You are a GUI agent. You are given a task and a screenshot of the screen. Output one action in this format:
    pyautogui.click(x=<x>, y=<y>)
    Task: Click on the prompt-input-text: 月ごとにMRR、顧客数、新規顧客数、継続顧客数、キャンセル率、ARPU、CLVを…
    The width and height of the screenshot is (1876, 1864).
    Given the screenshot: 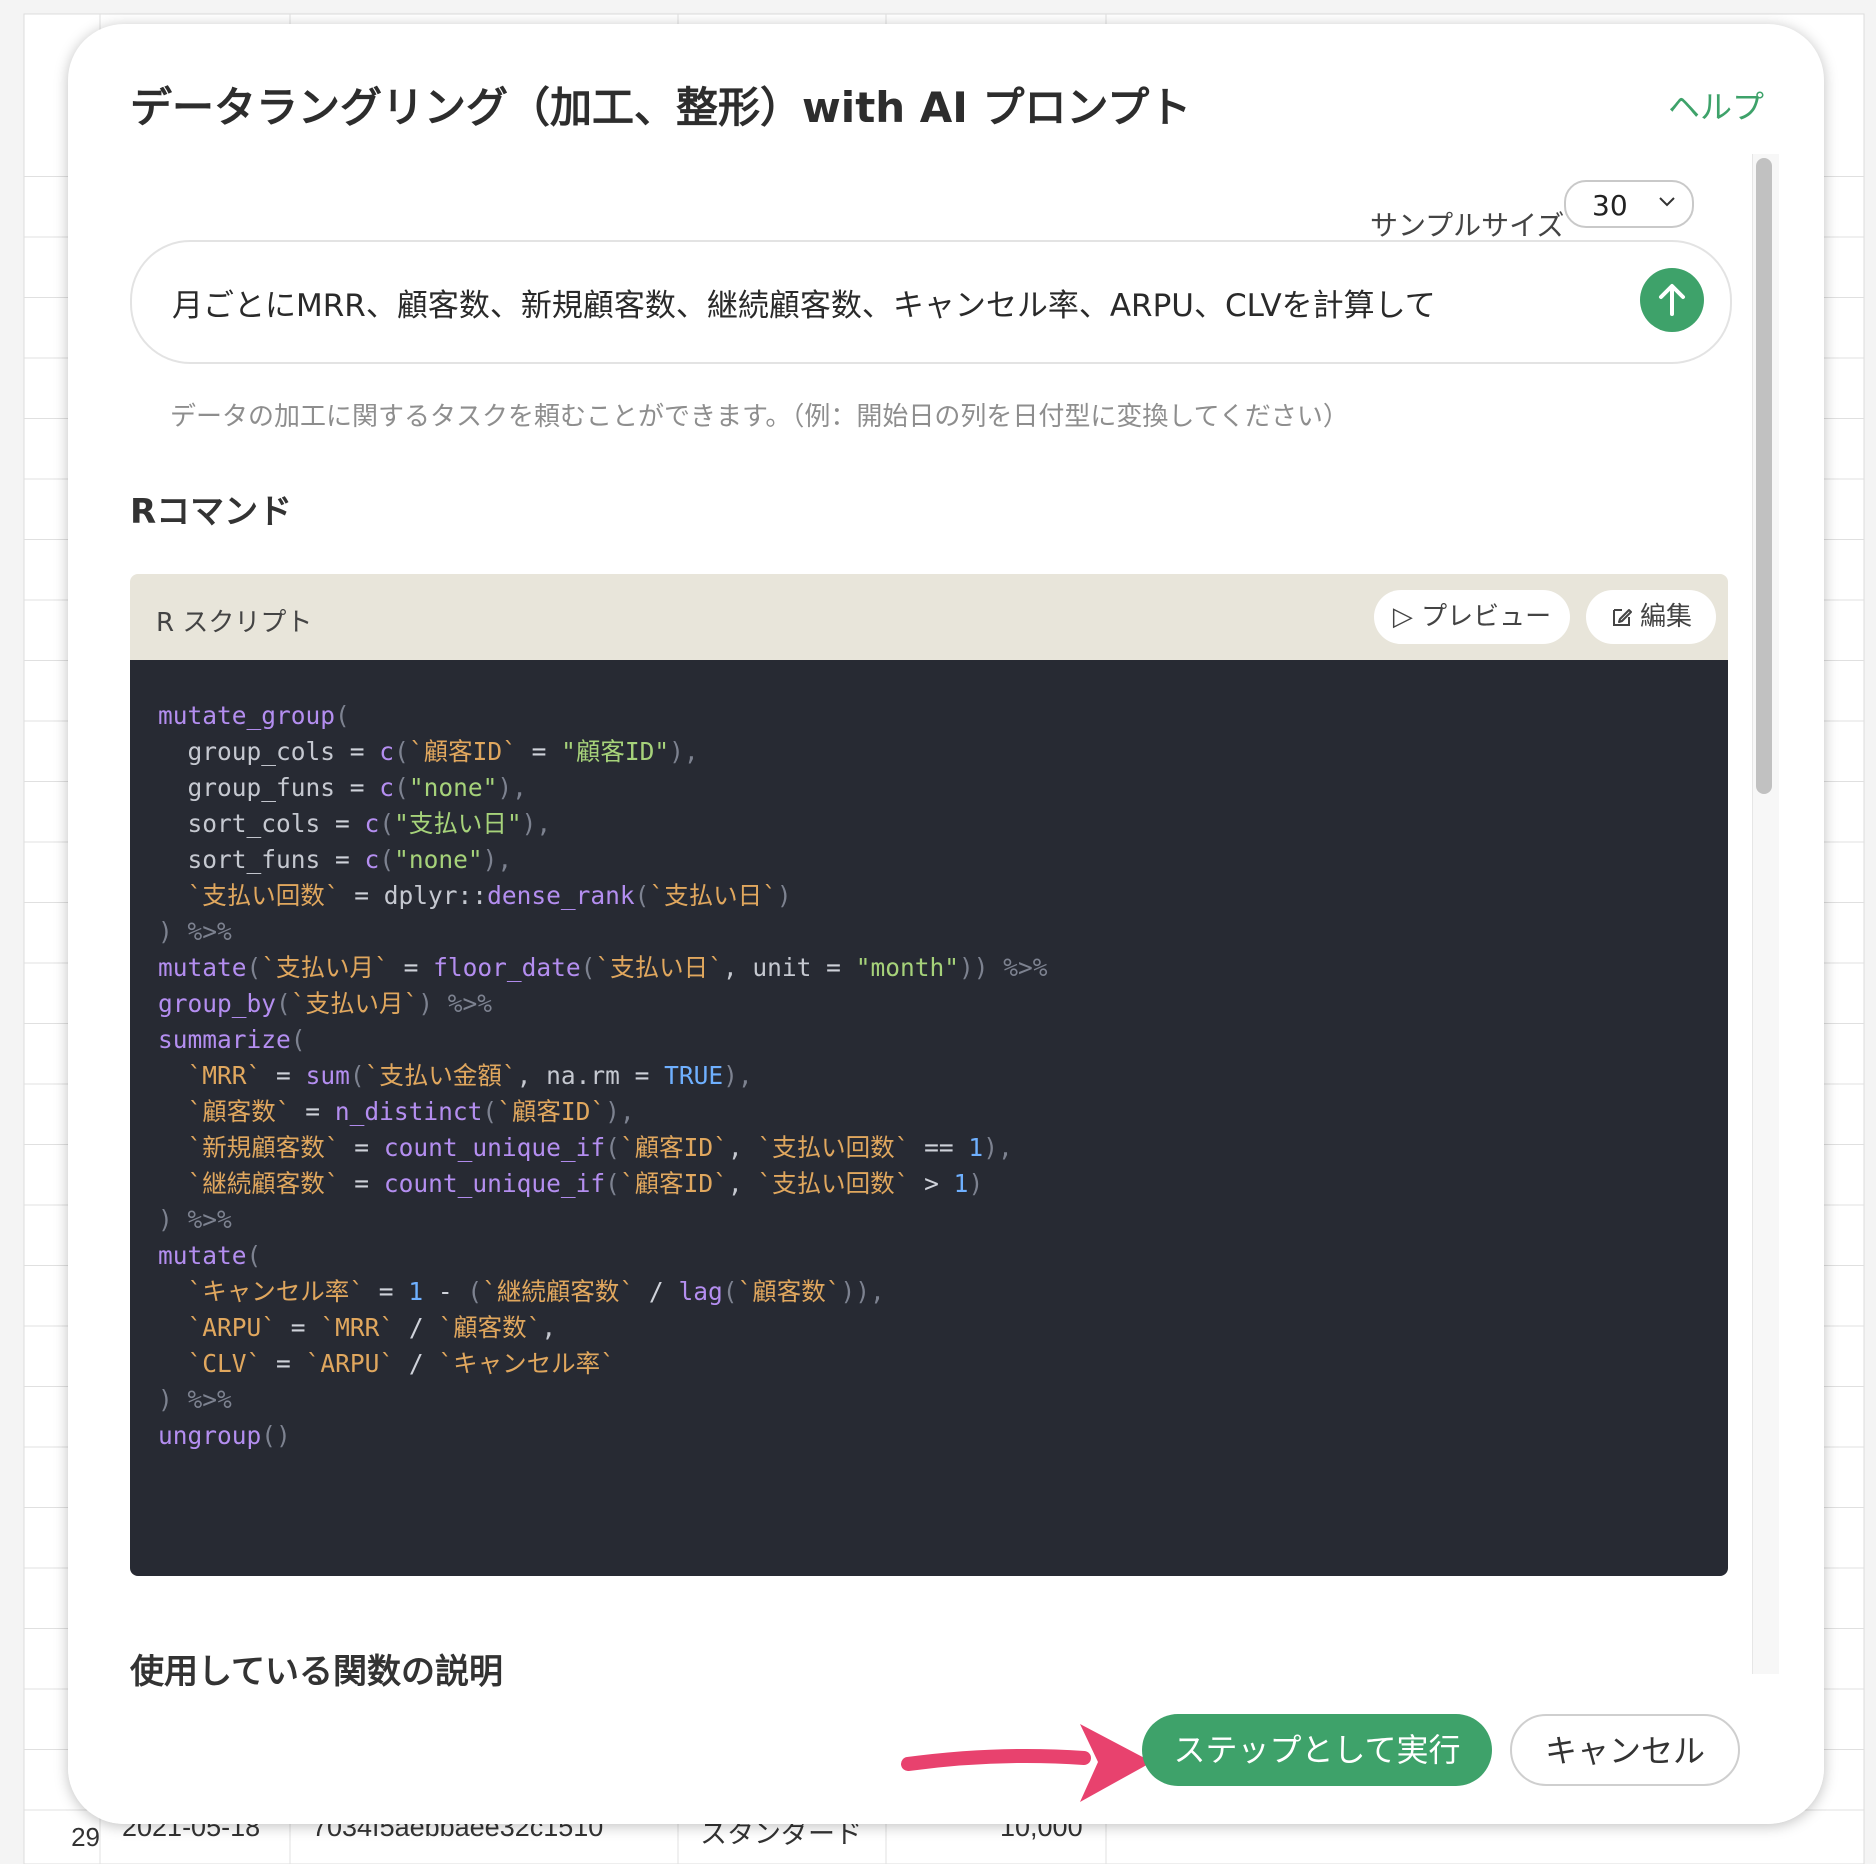 What is the action you would take?
    pyautogui.click(x=804, y=306)
    